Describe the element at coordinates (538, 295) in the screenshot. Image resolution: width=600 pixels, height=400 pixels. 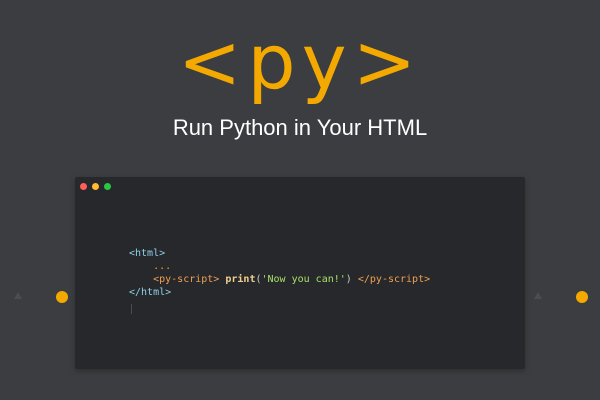
I see `triangle-up-icon-right` at that location.